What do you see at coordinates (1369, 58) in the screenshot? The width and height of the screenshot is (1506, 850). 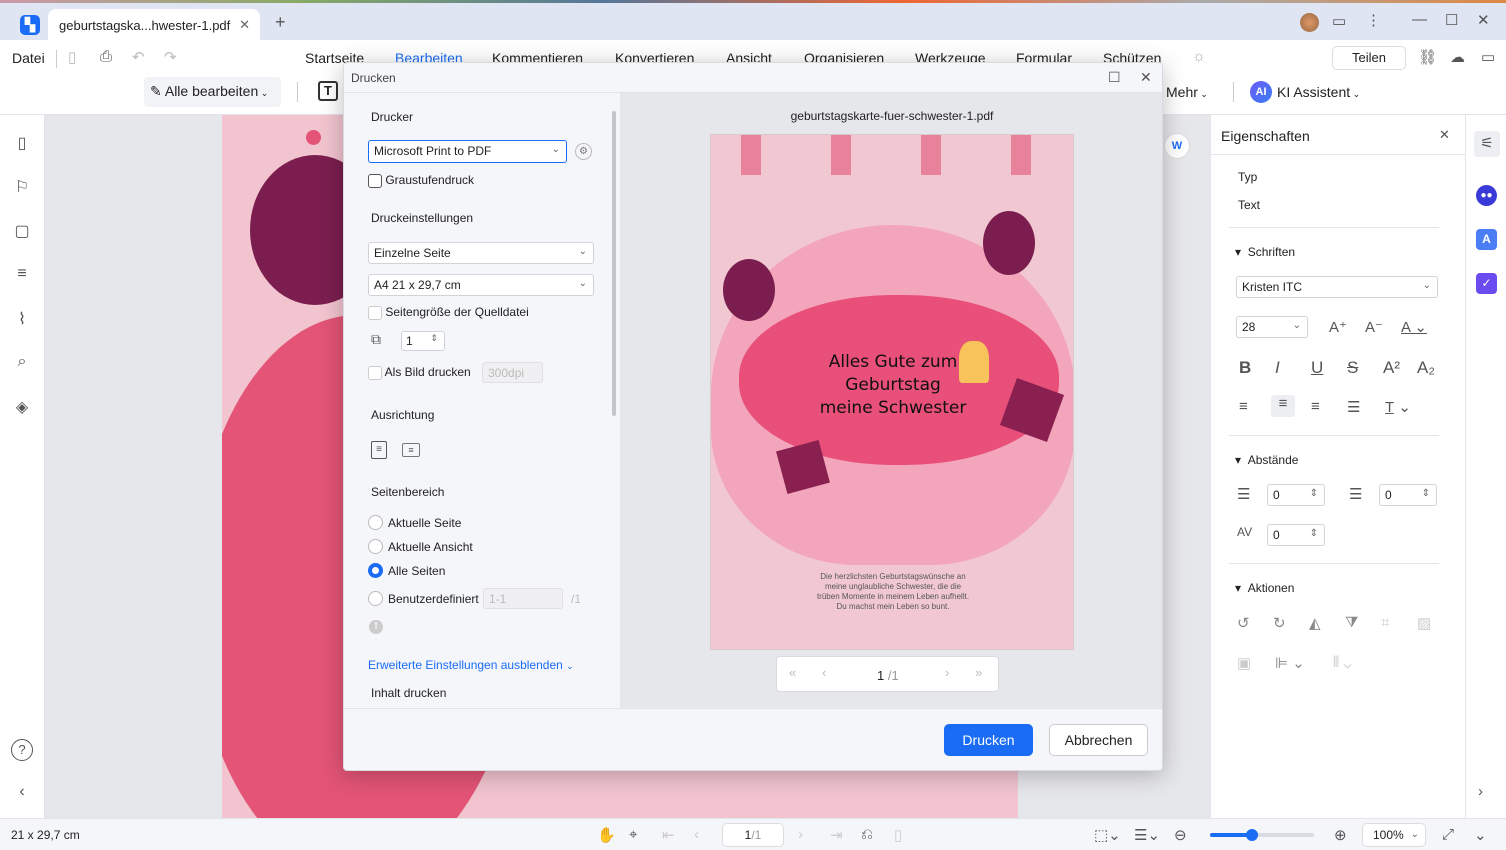 I see `share-button: Teilen` at bounding box center [1369, 58].